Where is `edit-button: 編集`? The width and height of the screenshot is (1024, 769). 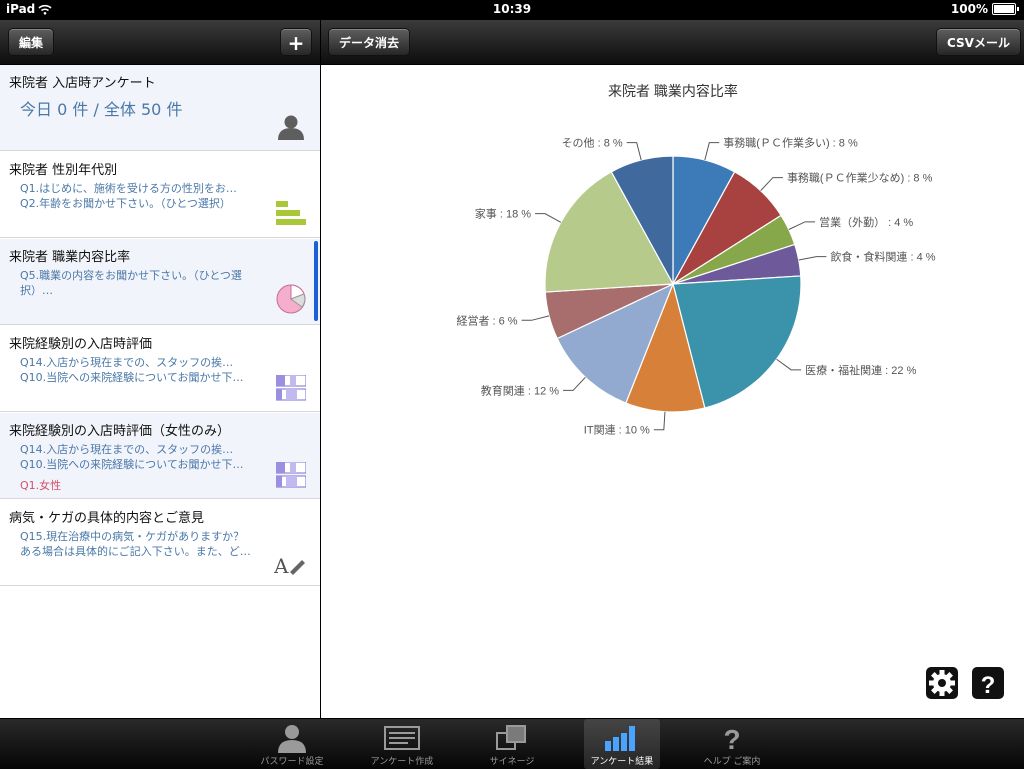
edit-button: 編集 is located at coordinates (31, 42).